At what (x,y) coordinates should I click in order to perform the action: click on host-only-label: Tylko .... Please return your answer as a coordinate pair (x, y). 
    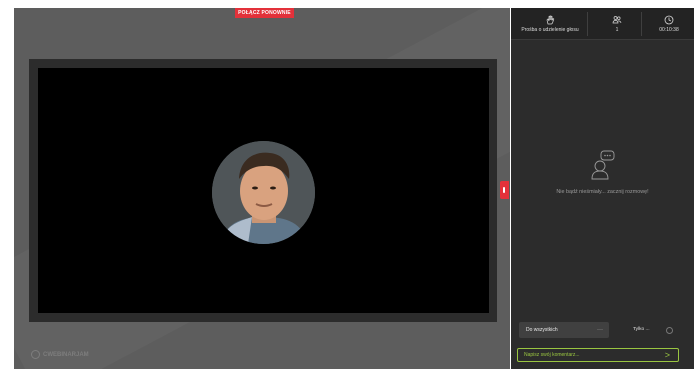
    Looking at the image, I should click on (641, 329).